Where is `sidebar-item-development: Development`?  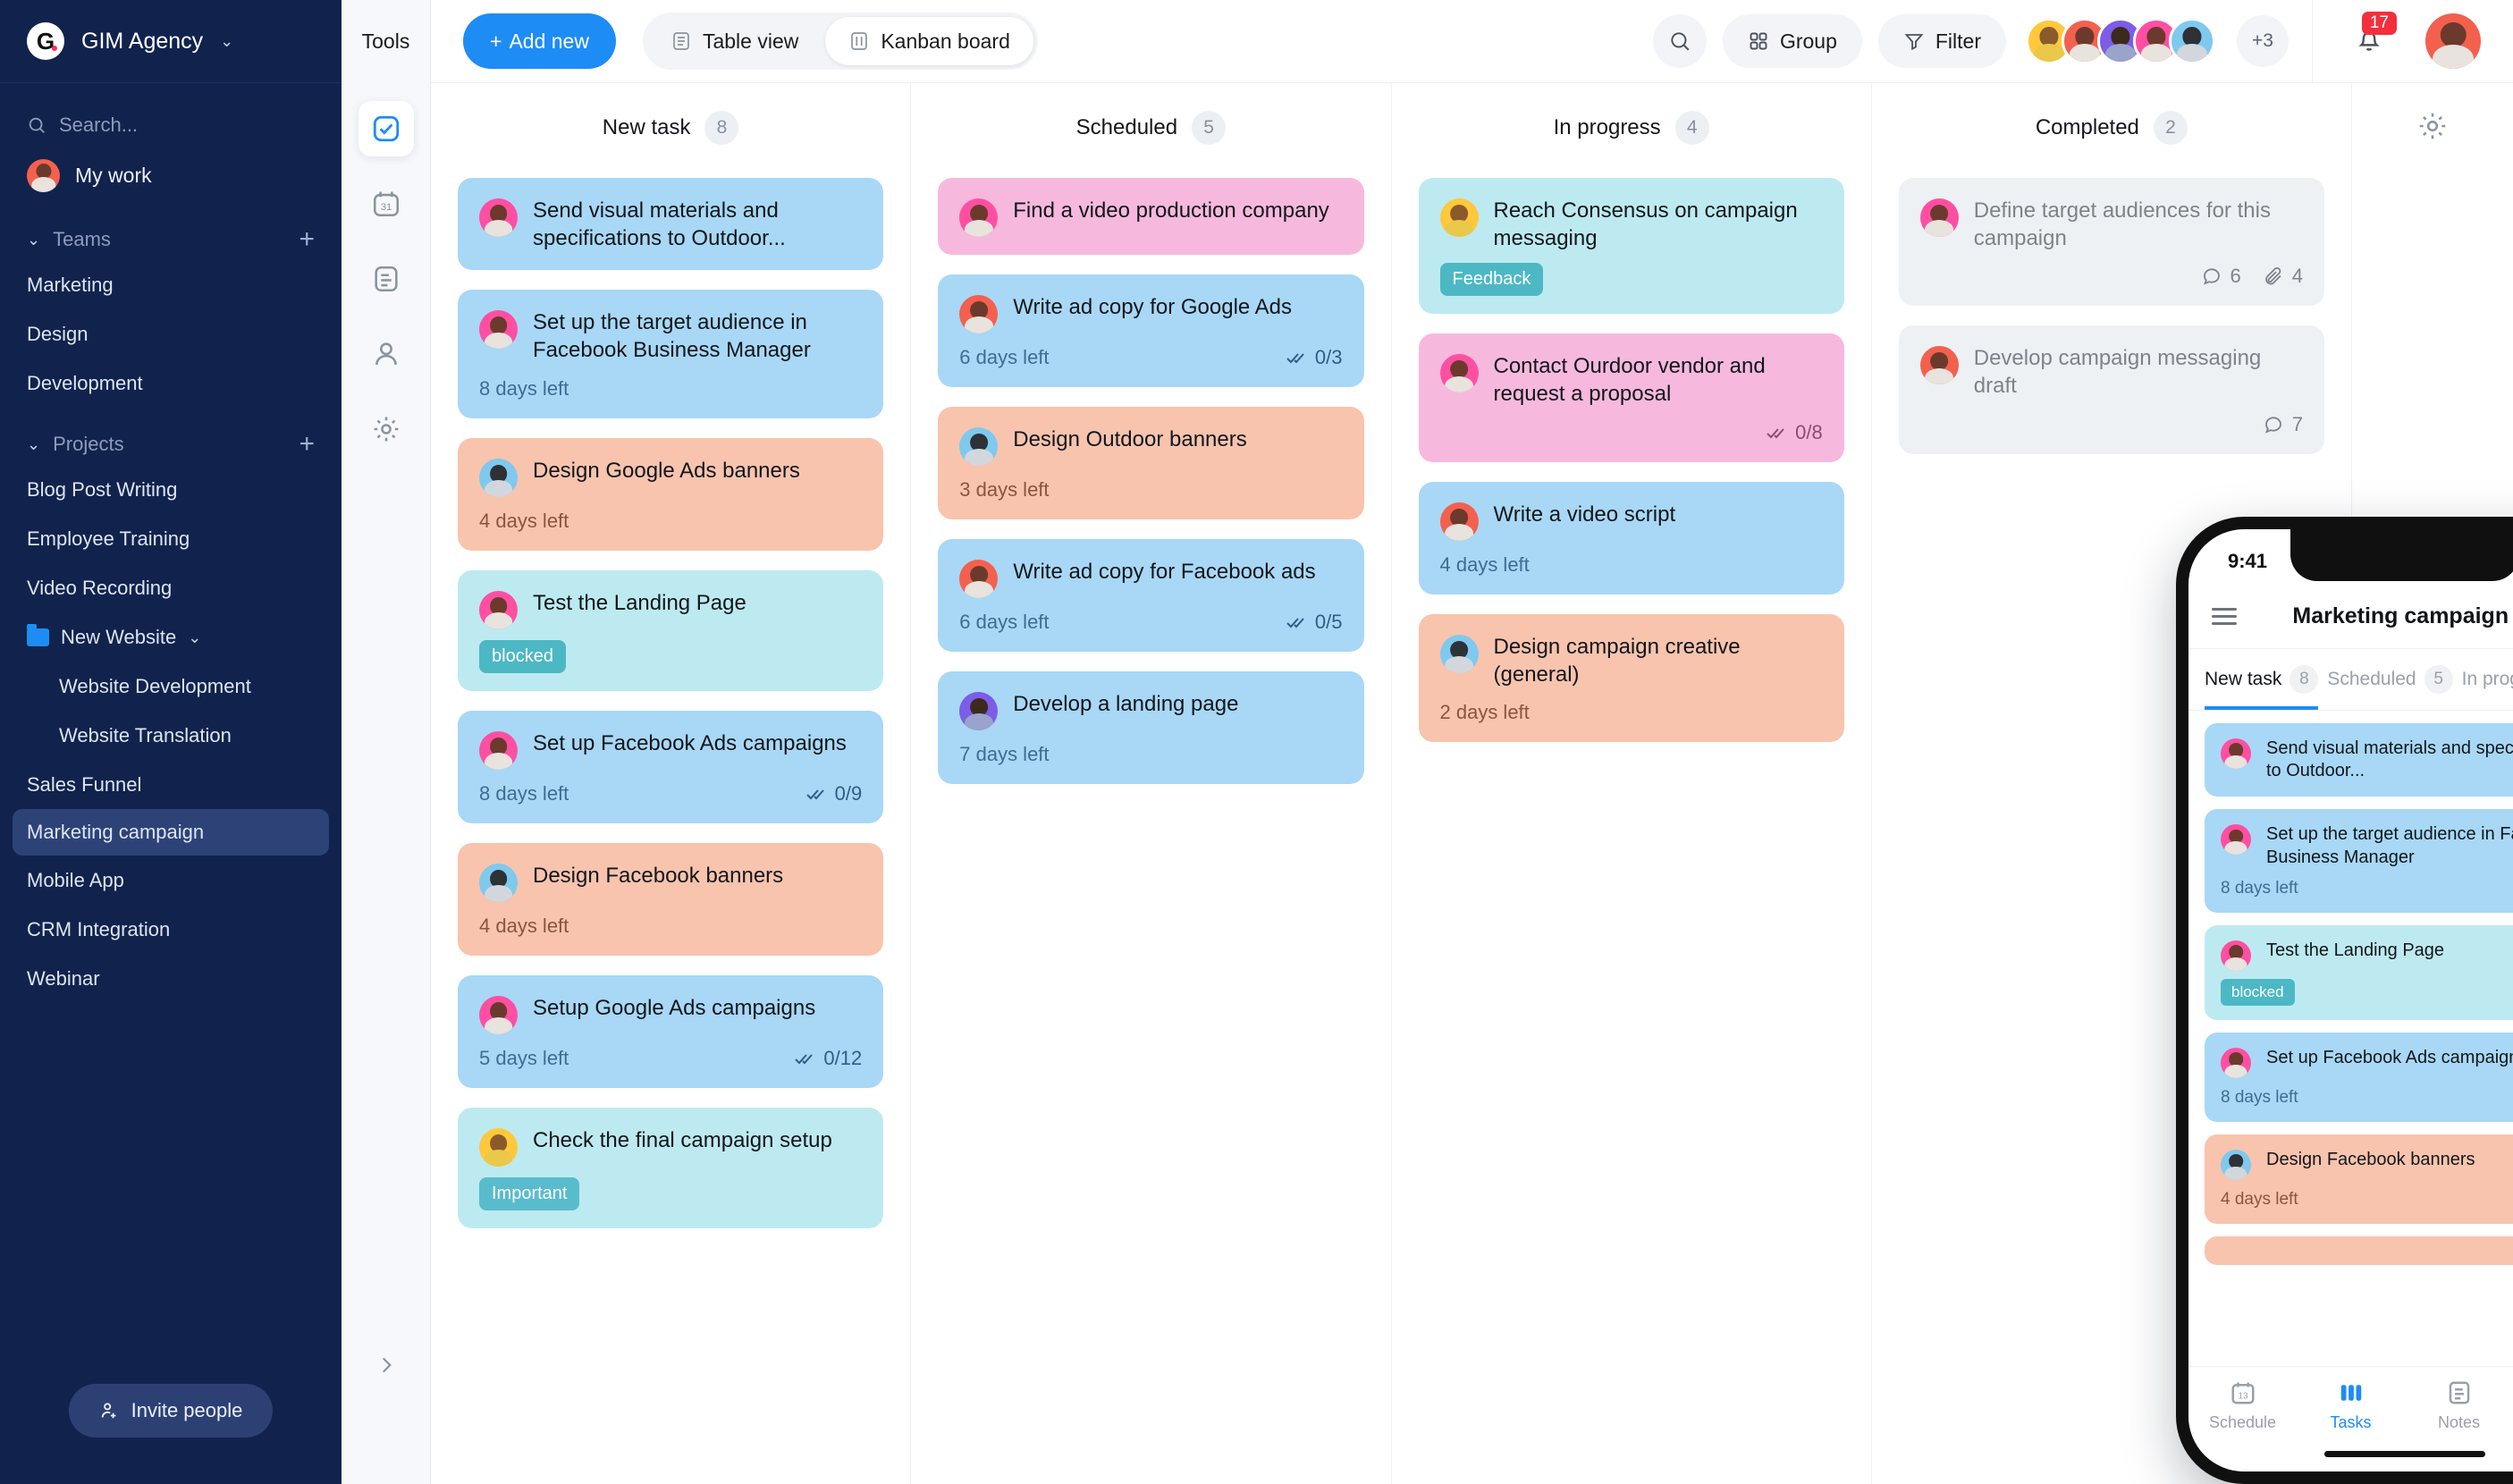
sidebar-item-development: Development is located at coordinates (171, 383).